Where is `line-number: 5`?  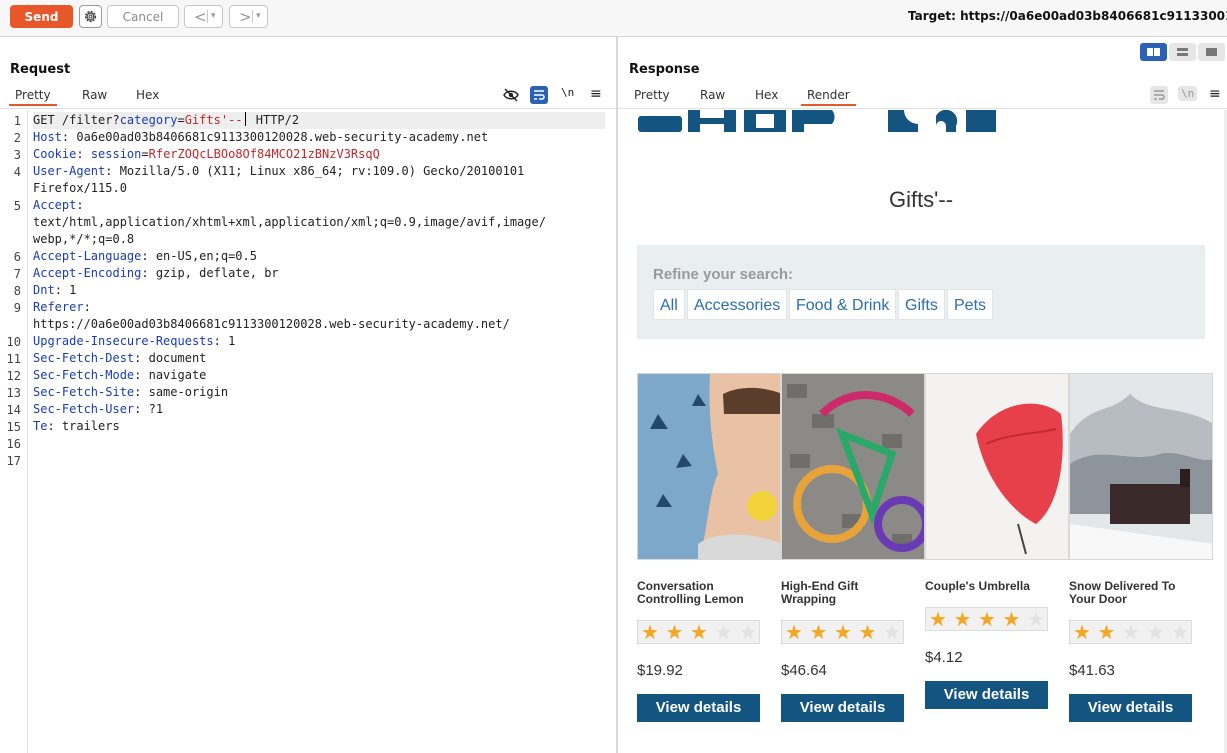
line-number: 5 is located at coordinates (17, 206).